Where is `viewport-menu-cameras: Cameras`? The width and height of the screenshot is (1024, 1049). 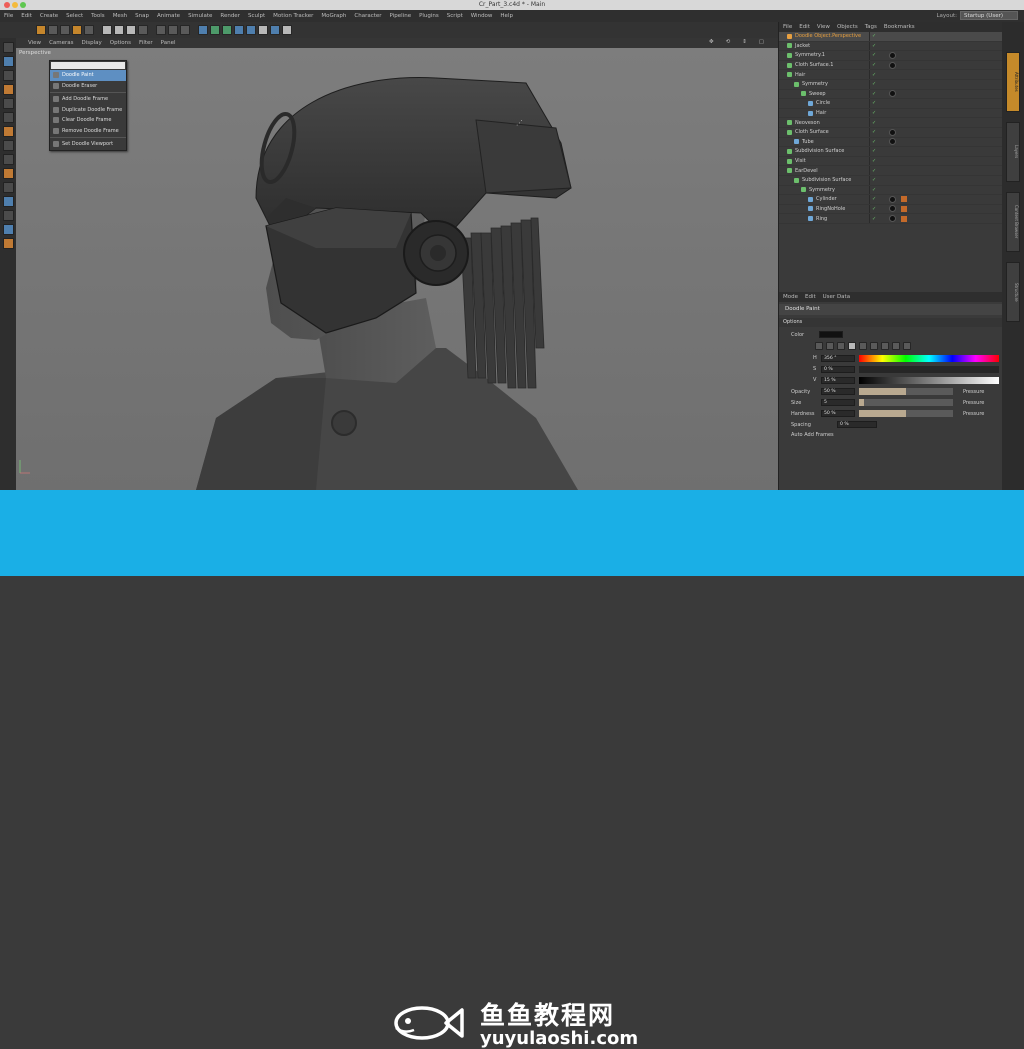
viewport-menu-cameras: Cameras is located at coordinates (61, 43).